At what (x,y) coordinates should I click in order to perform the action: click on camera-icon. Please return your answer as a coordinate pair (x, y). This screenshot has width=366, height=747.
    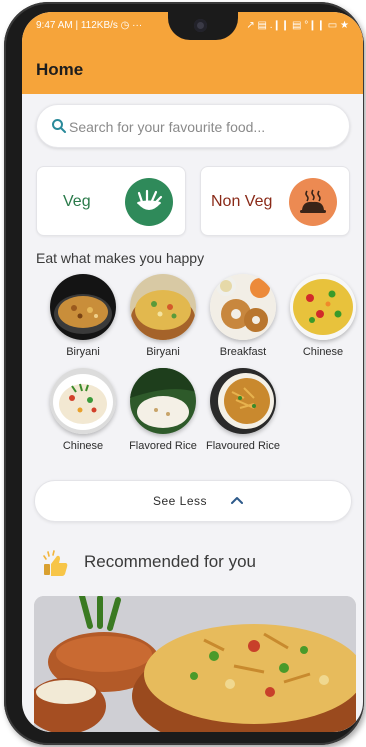
    Looking at the image, I should click on (200, 25).